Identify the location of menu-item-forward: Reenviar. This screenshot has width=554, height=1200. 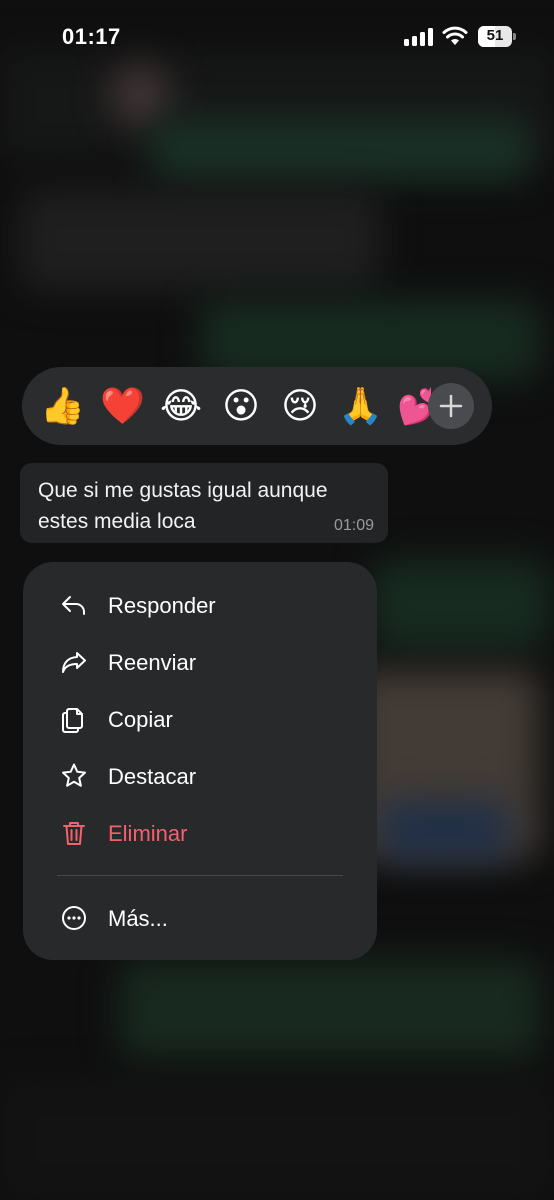
(200, 662).